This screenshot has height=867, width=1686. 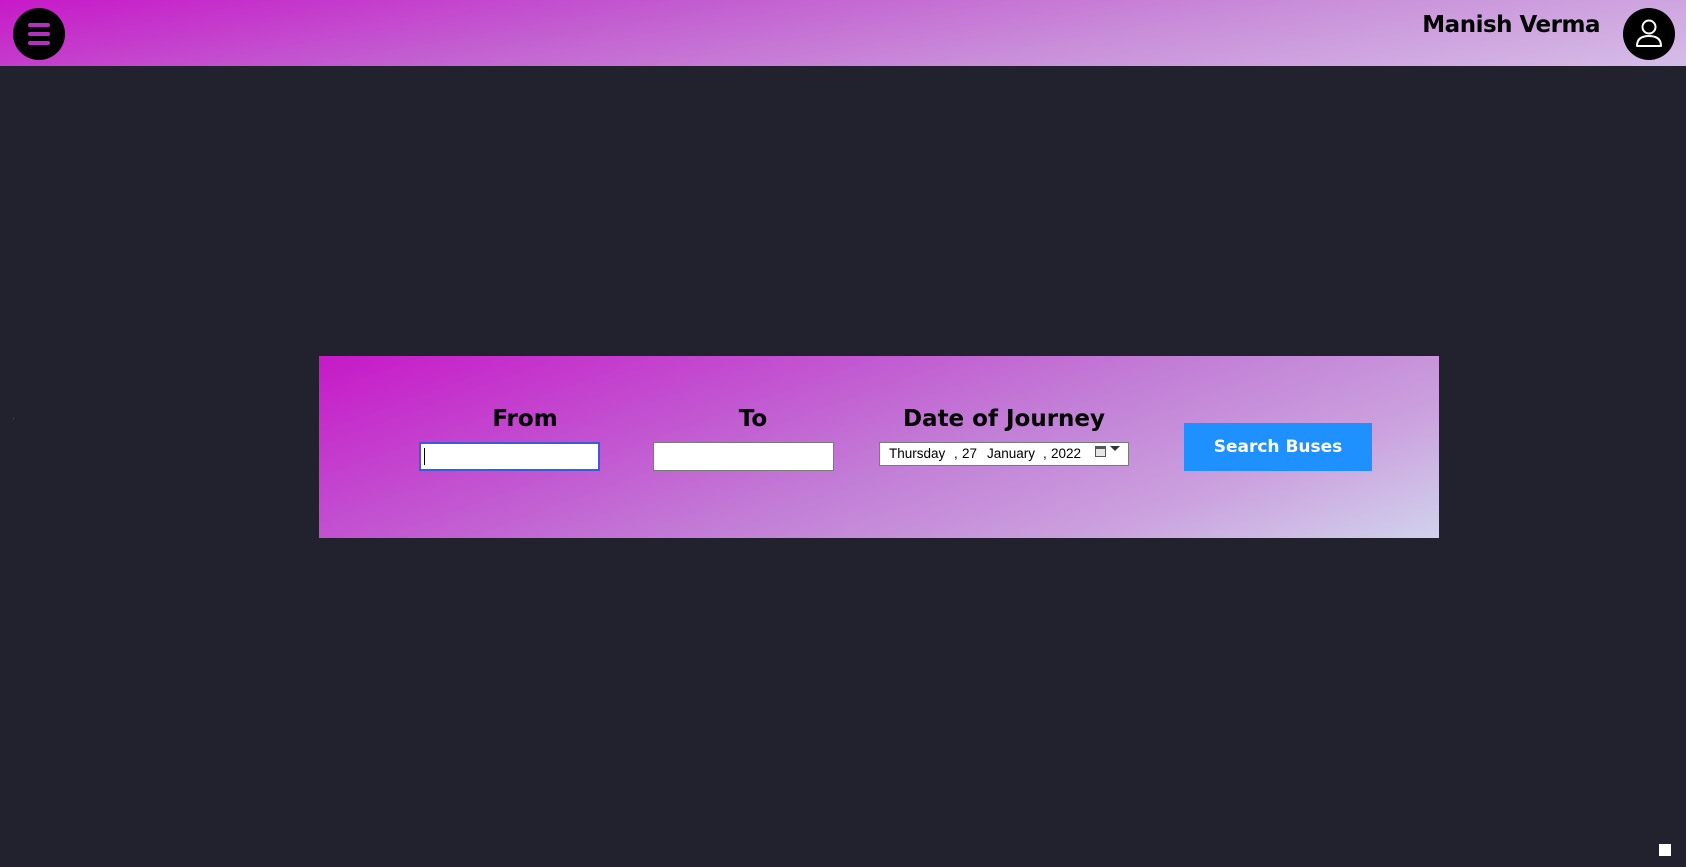 What do you see at coordinates (1004, 419) in the screenshot?
I see `date-of-journey-label: Date of Journey` at bounding box center [1004, 419].